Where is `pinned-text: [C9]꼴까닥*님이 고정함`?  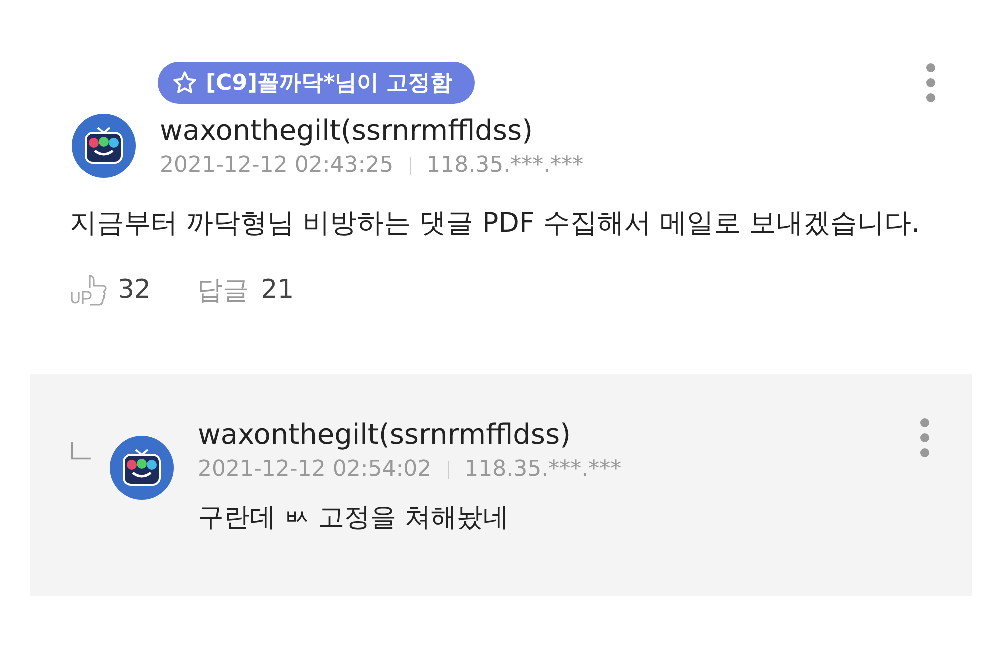 pinned-text: [C9]꼴까닥*님이 고정함 is located at coordinates (329, 84).